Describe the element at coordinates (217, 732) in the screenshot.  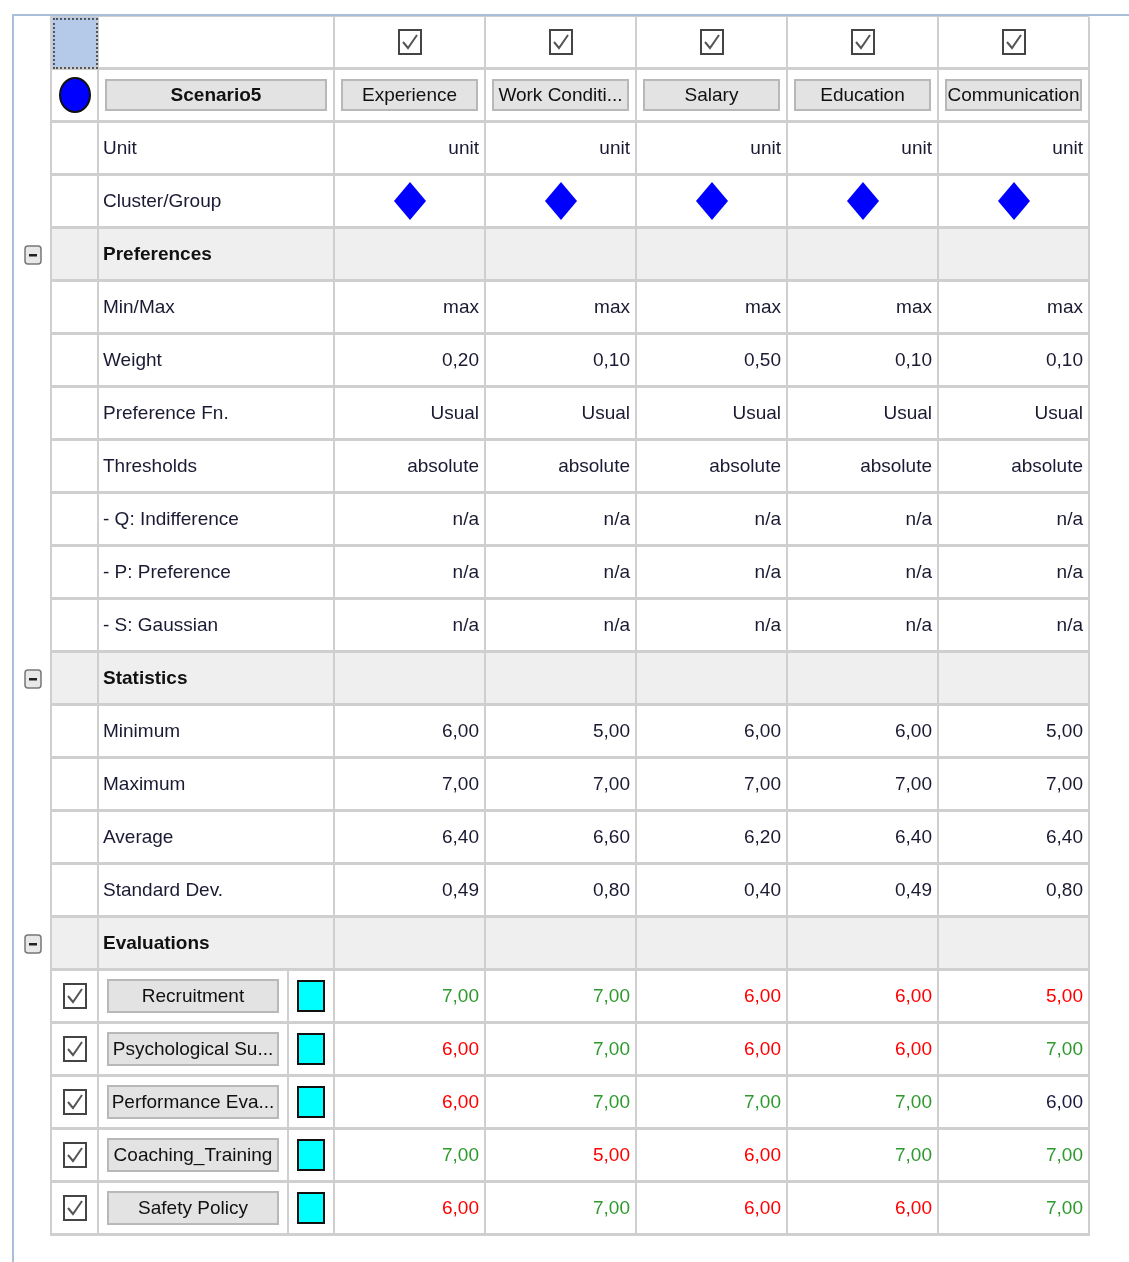
I see `row-label: Minimum` at that location.